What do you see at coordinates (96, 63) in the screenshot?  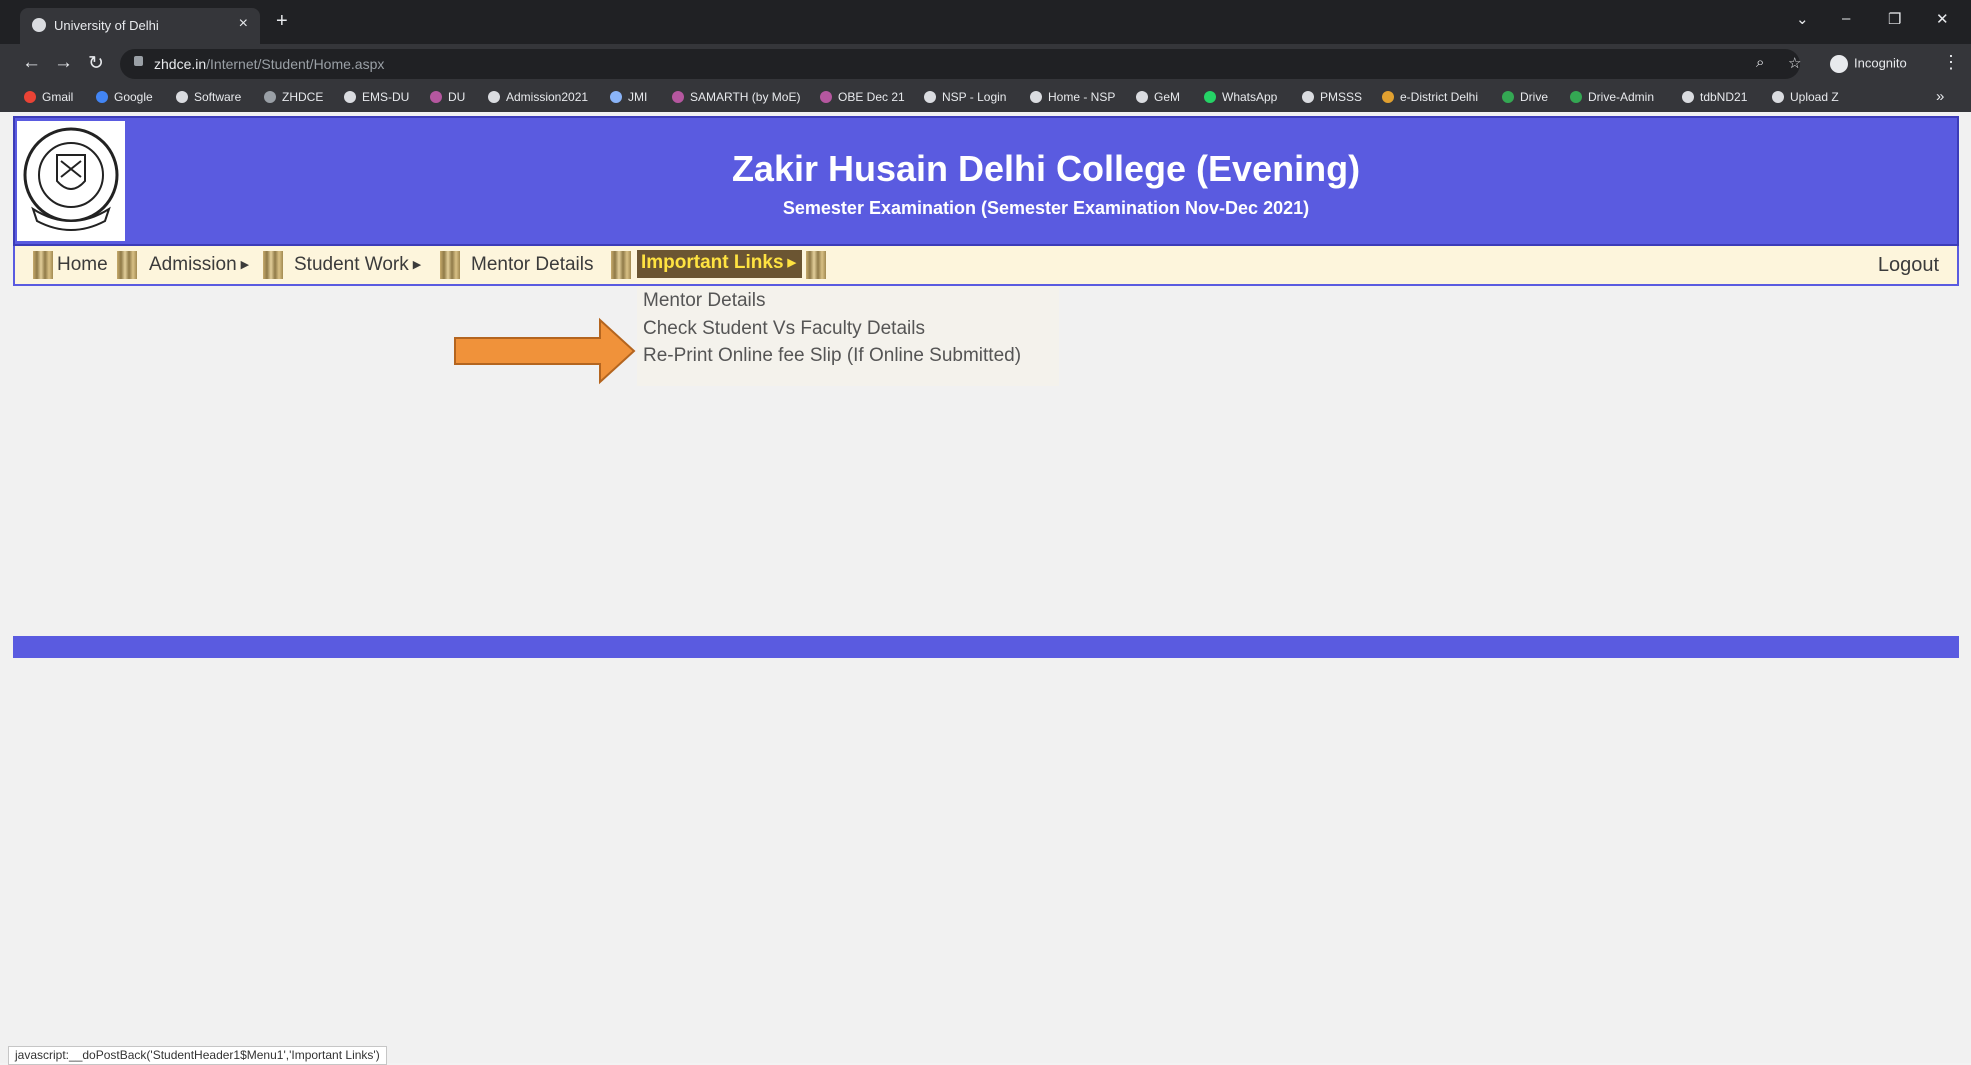 I see `reload-icon: ↻` at bounding box center [96, 63].